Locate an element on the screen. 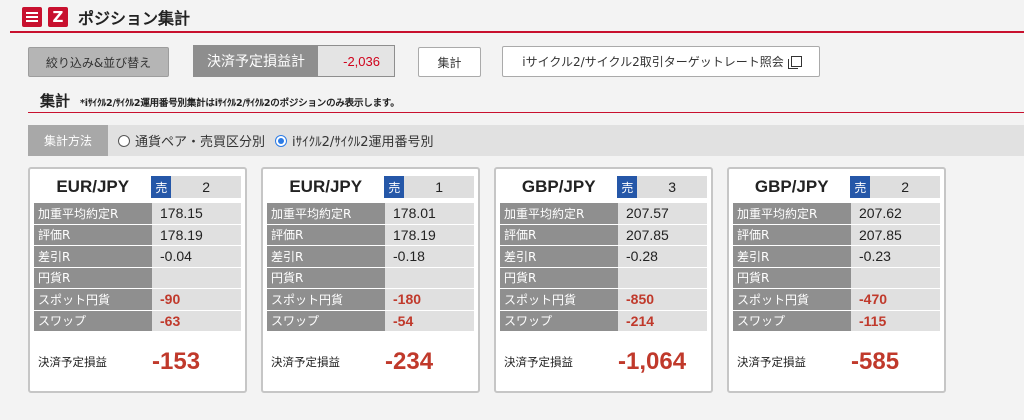  position-count: 3 is located at coordinates (672, 187).